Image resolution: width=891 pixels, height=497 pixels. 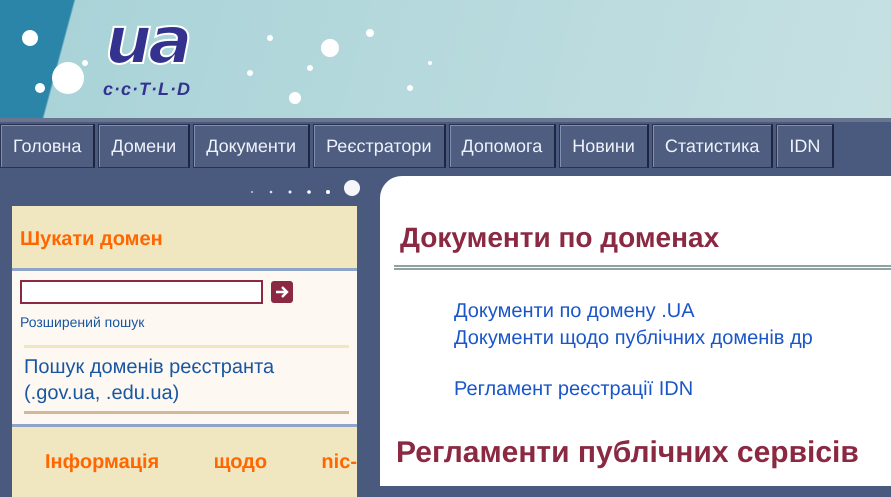 What do you see at coordinates (713, 146) in the screenshot?
I see `menu-item: Статистика` at bounding box center [713, 146].